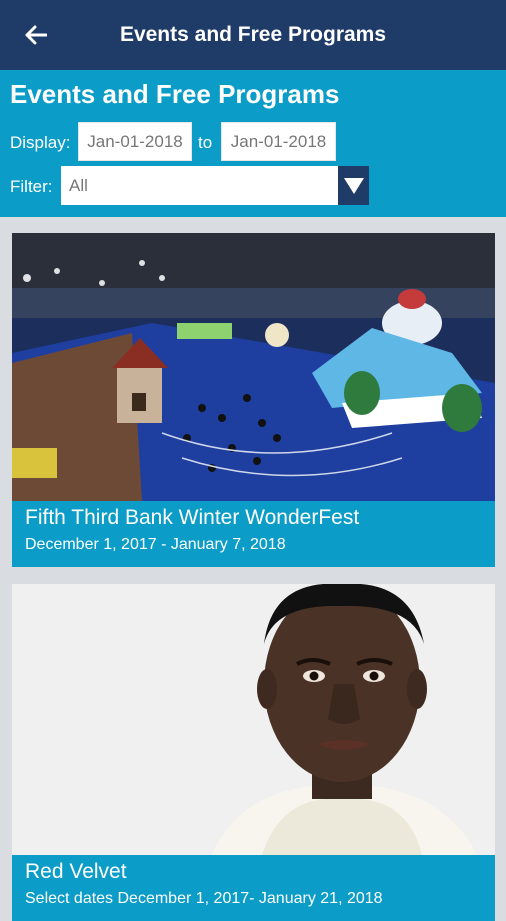 The height and width of the screenshot is (921, 506). I want to click on event-title: Red Velvet, so click(76, 871).